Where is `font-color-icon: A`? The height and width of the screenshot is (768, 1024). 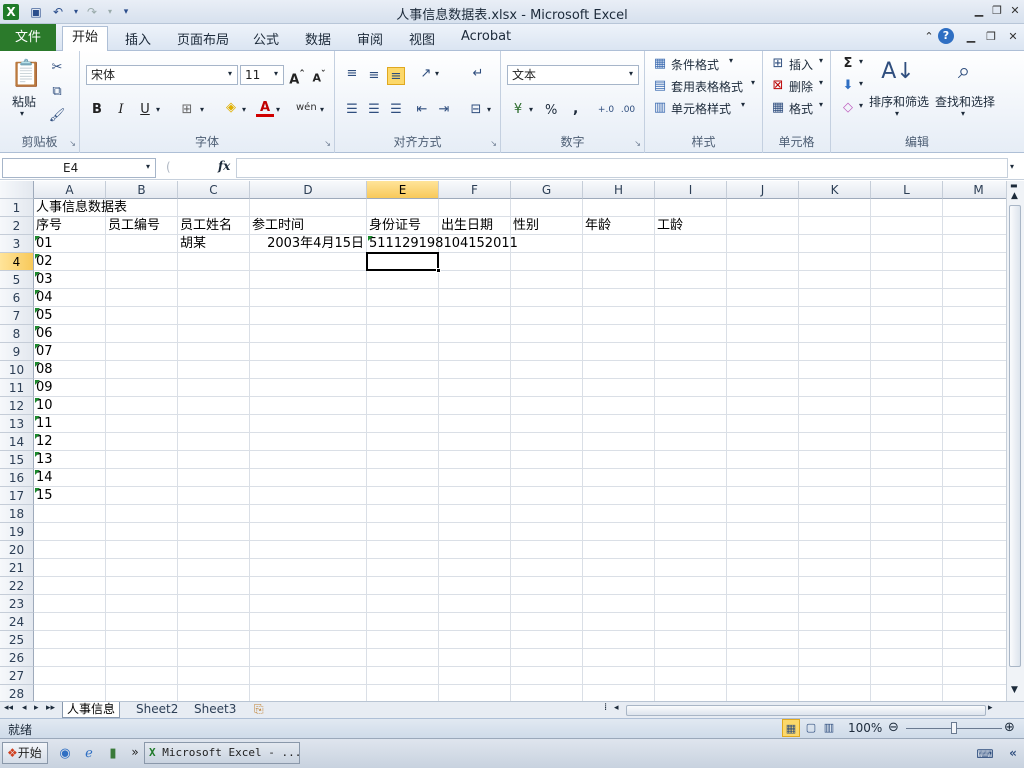 font-color-icon: A is located at coordinates (265, 108).